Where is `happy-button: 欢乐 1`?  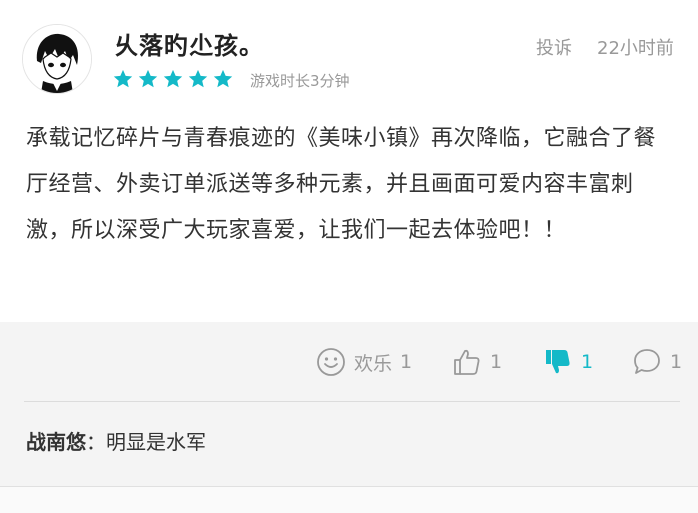 happy-button: 欢乐 1 is located at coordinates (364, 362).